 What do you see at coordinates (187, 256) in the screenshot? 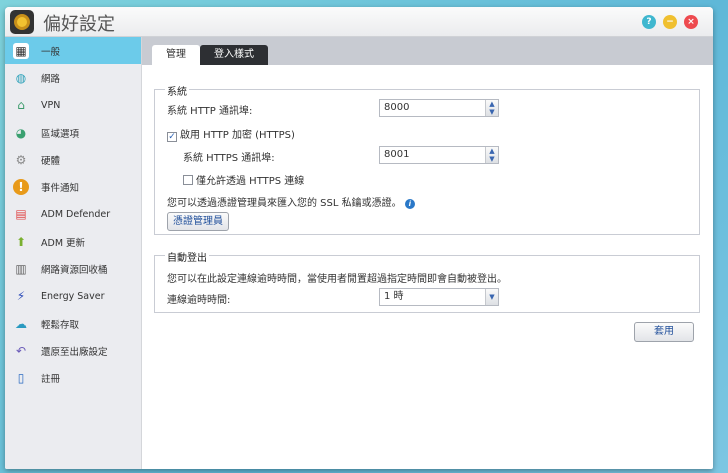
I see `auto-logout-legend: 自動登出` at bounding box center [187, 256].